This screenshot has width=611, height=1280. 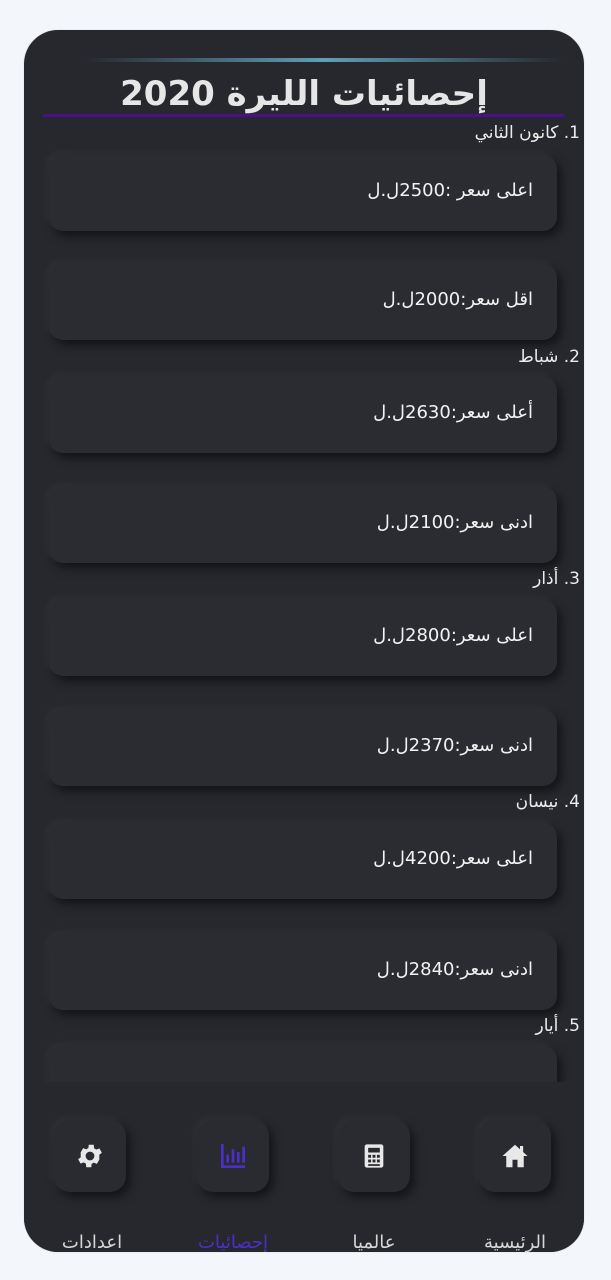 I want to click on price-card: اعلى سعر:4200ل.ل, so click(x=303, y=861).